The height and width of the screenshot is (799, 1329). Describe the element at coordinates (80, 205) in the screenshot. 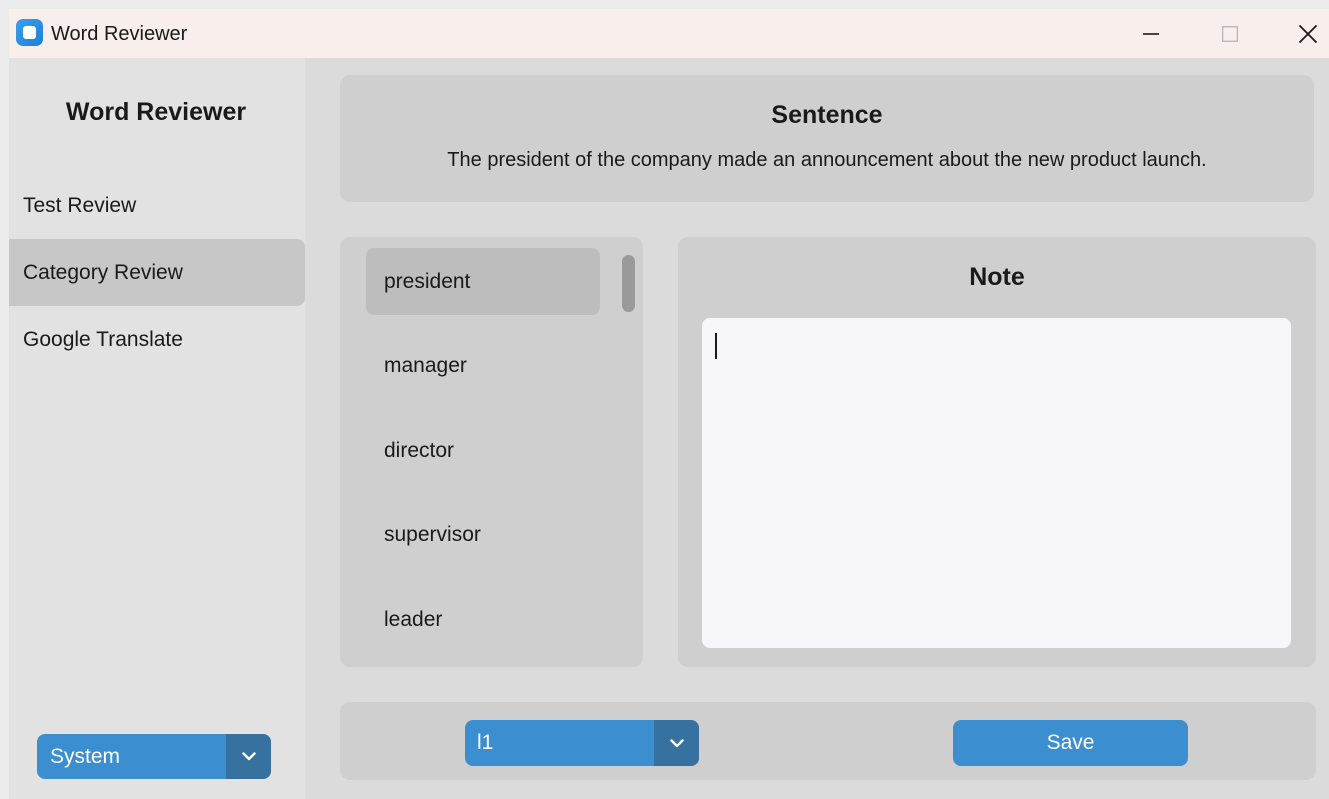

I see `sidebar-item-label: Test Review` at that location.